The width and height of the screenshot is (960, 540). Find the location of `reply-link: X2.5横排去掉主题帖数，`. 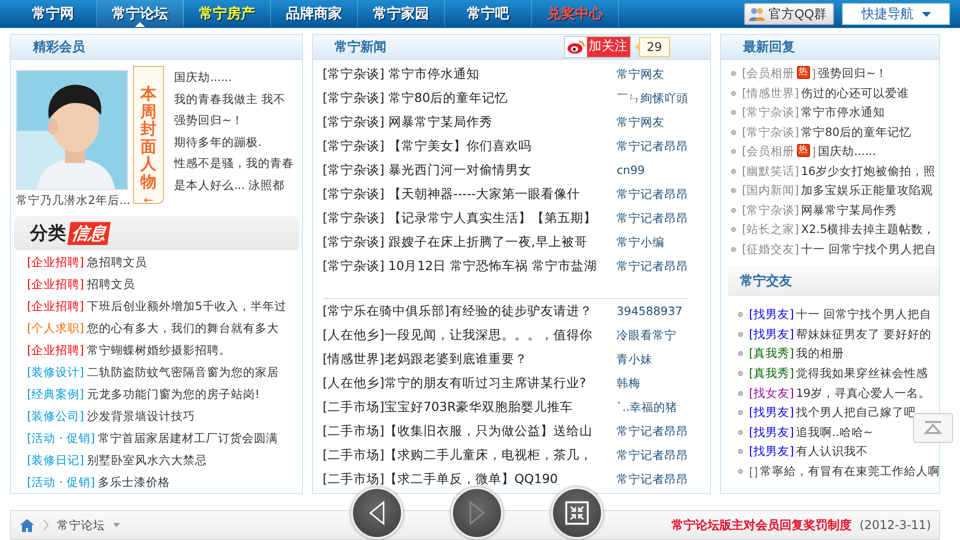

reply-link: X2.5横排去掉主题帖数， is located at coordinates (868, 230).